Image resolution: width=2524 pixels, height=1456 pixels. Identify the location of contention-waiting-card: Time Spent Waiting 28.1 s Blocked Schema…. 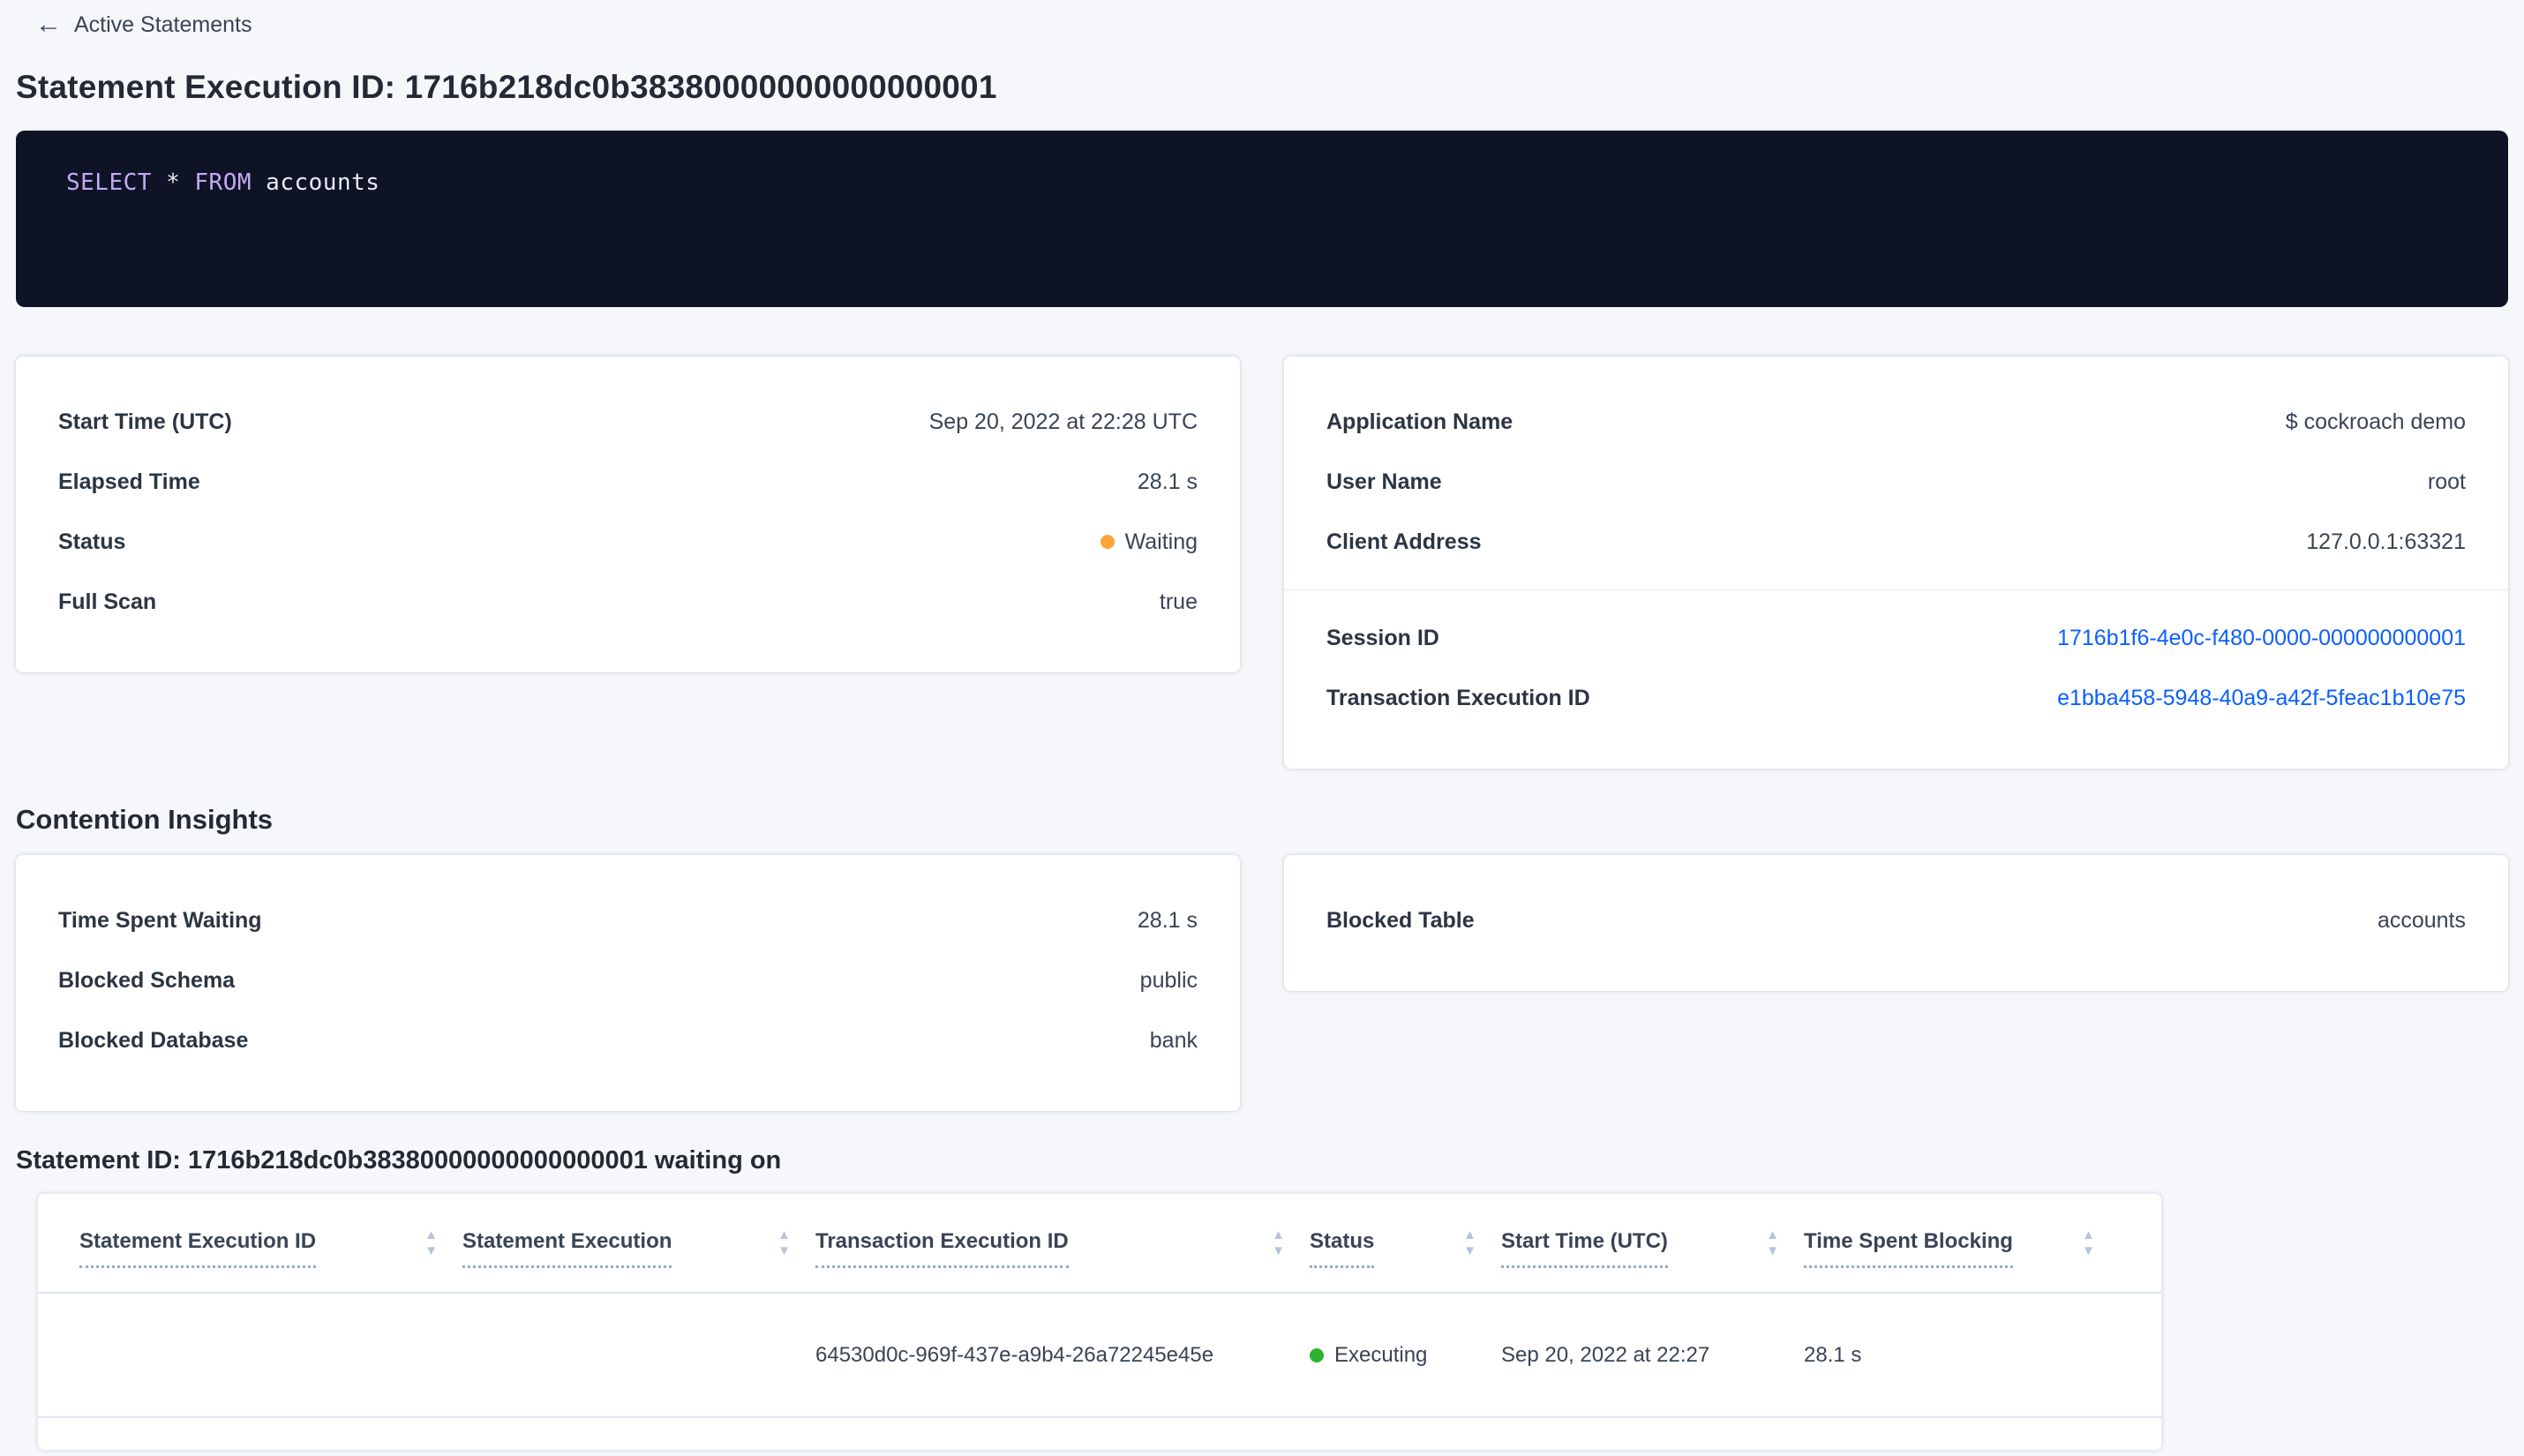
(628, 983).